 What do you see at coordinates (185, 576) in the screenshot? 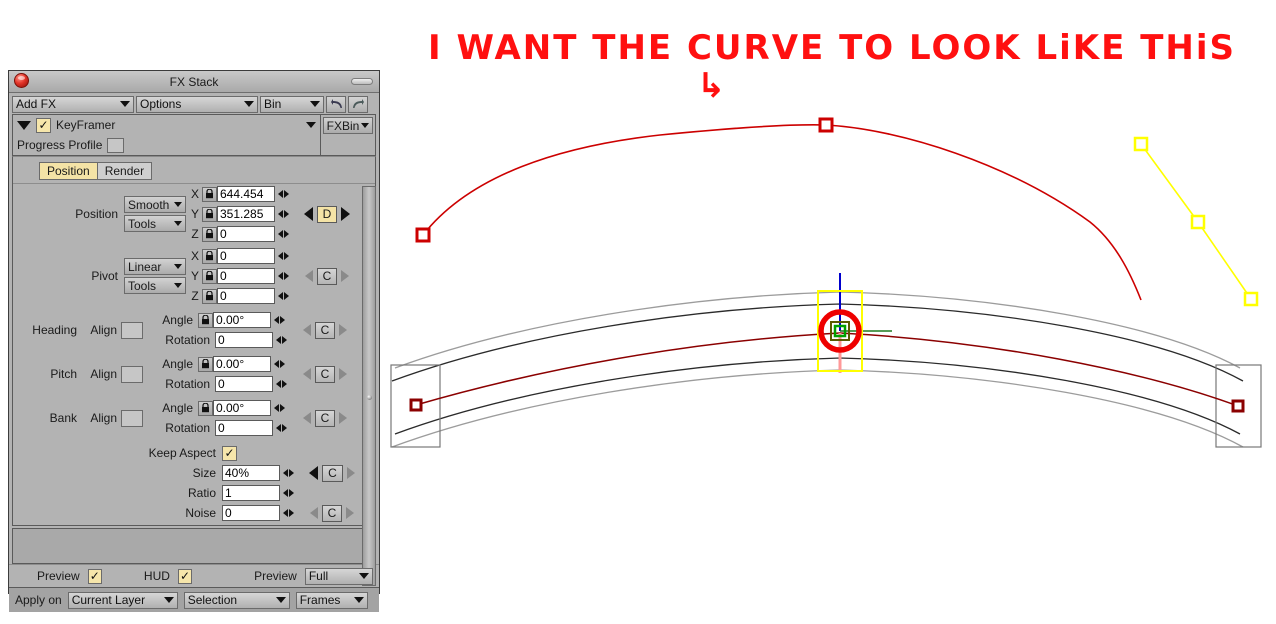
I see `hud-checkbox: ✓` at bounding box center [185, 576].